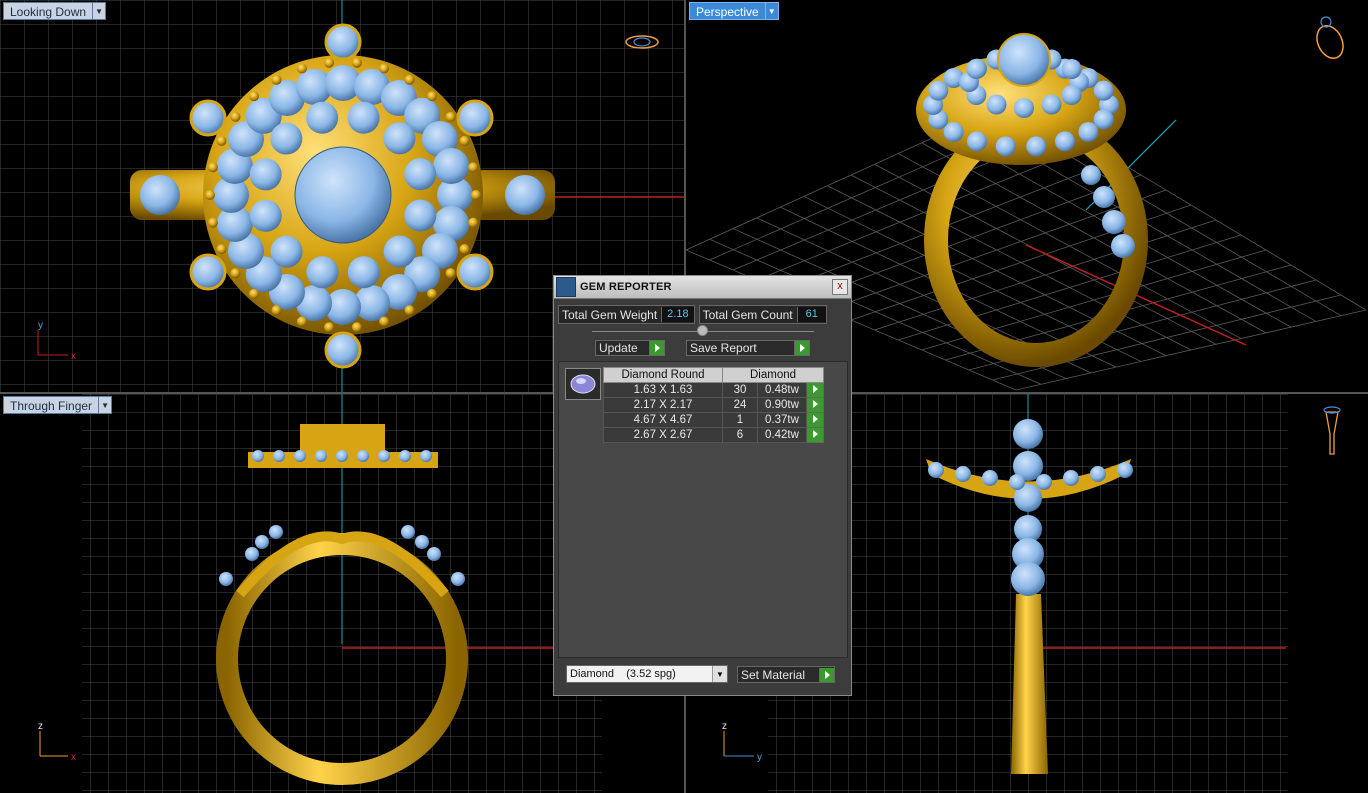 The width and height of the screenshot is (1368, 793). Describe the element at coordinates (40, 325) in the screenshot. I see `axis-label-y: y` at that location.